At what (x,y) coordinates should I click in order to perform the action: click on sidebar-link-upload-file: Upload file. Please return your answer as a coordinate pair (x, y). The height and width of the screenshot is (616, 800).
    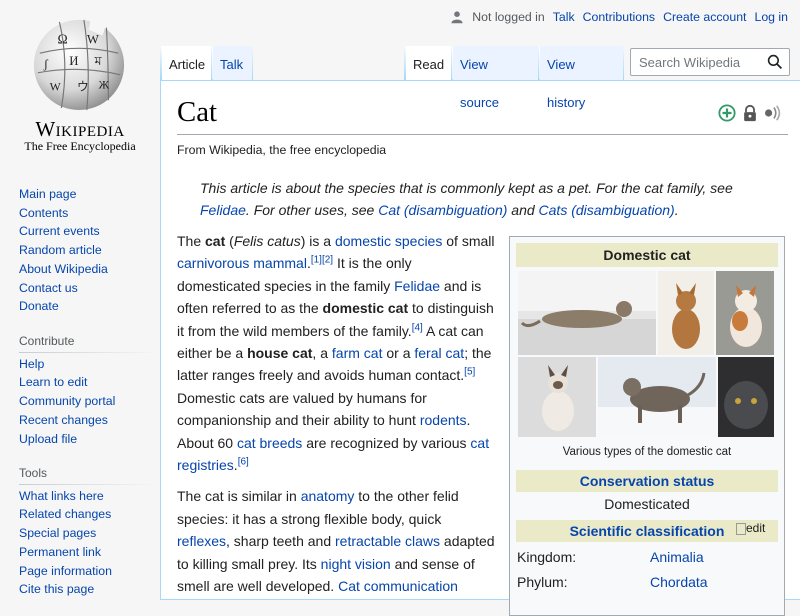
    Looking at the image, I should click on (67, 439).